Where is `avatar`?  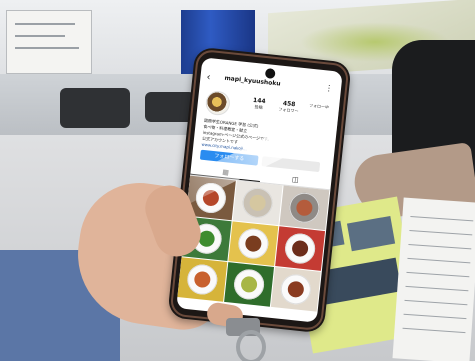 avatar is located at coordinates (218, 103).